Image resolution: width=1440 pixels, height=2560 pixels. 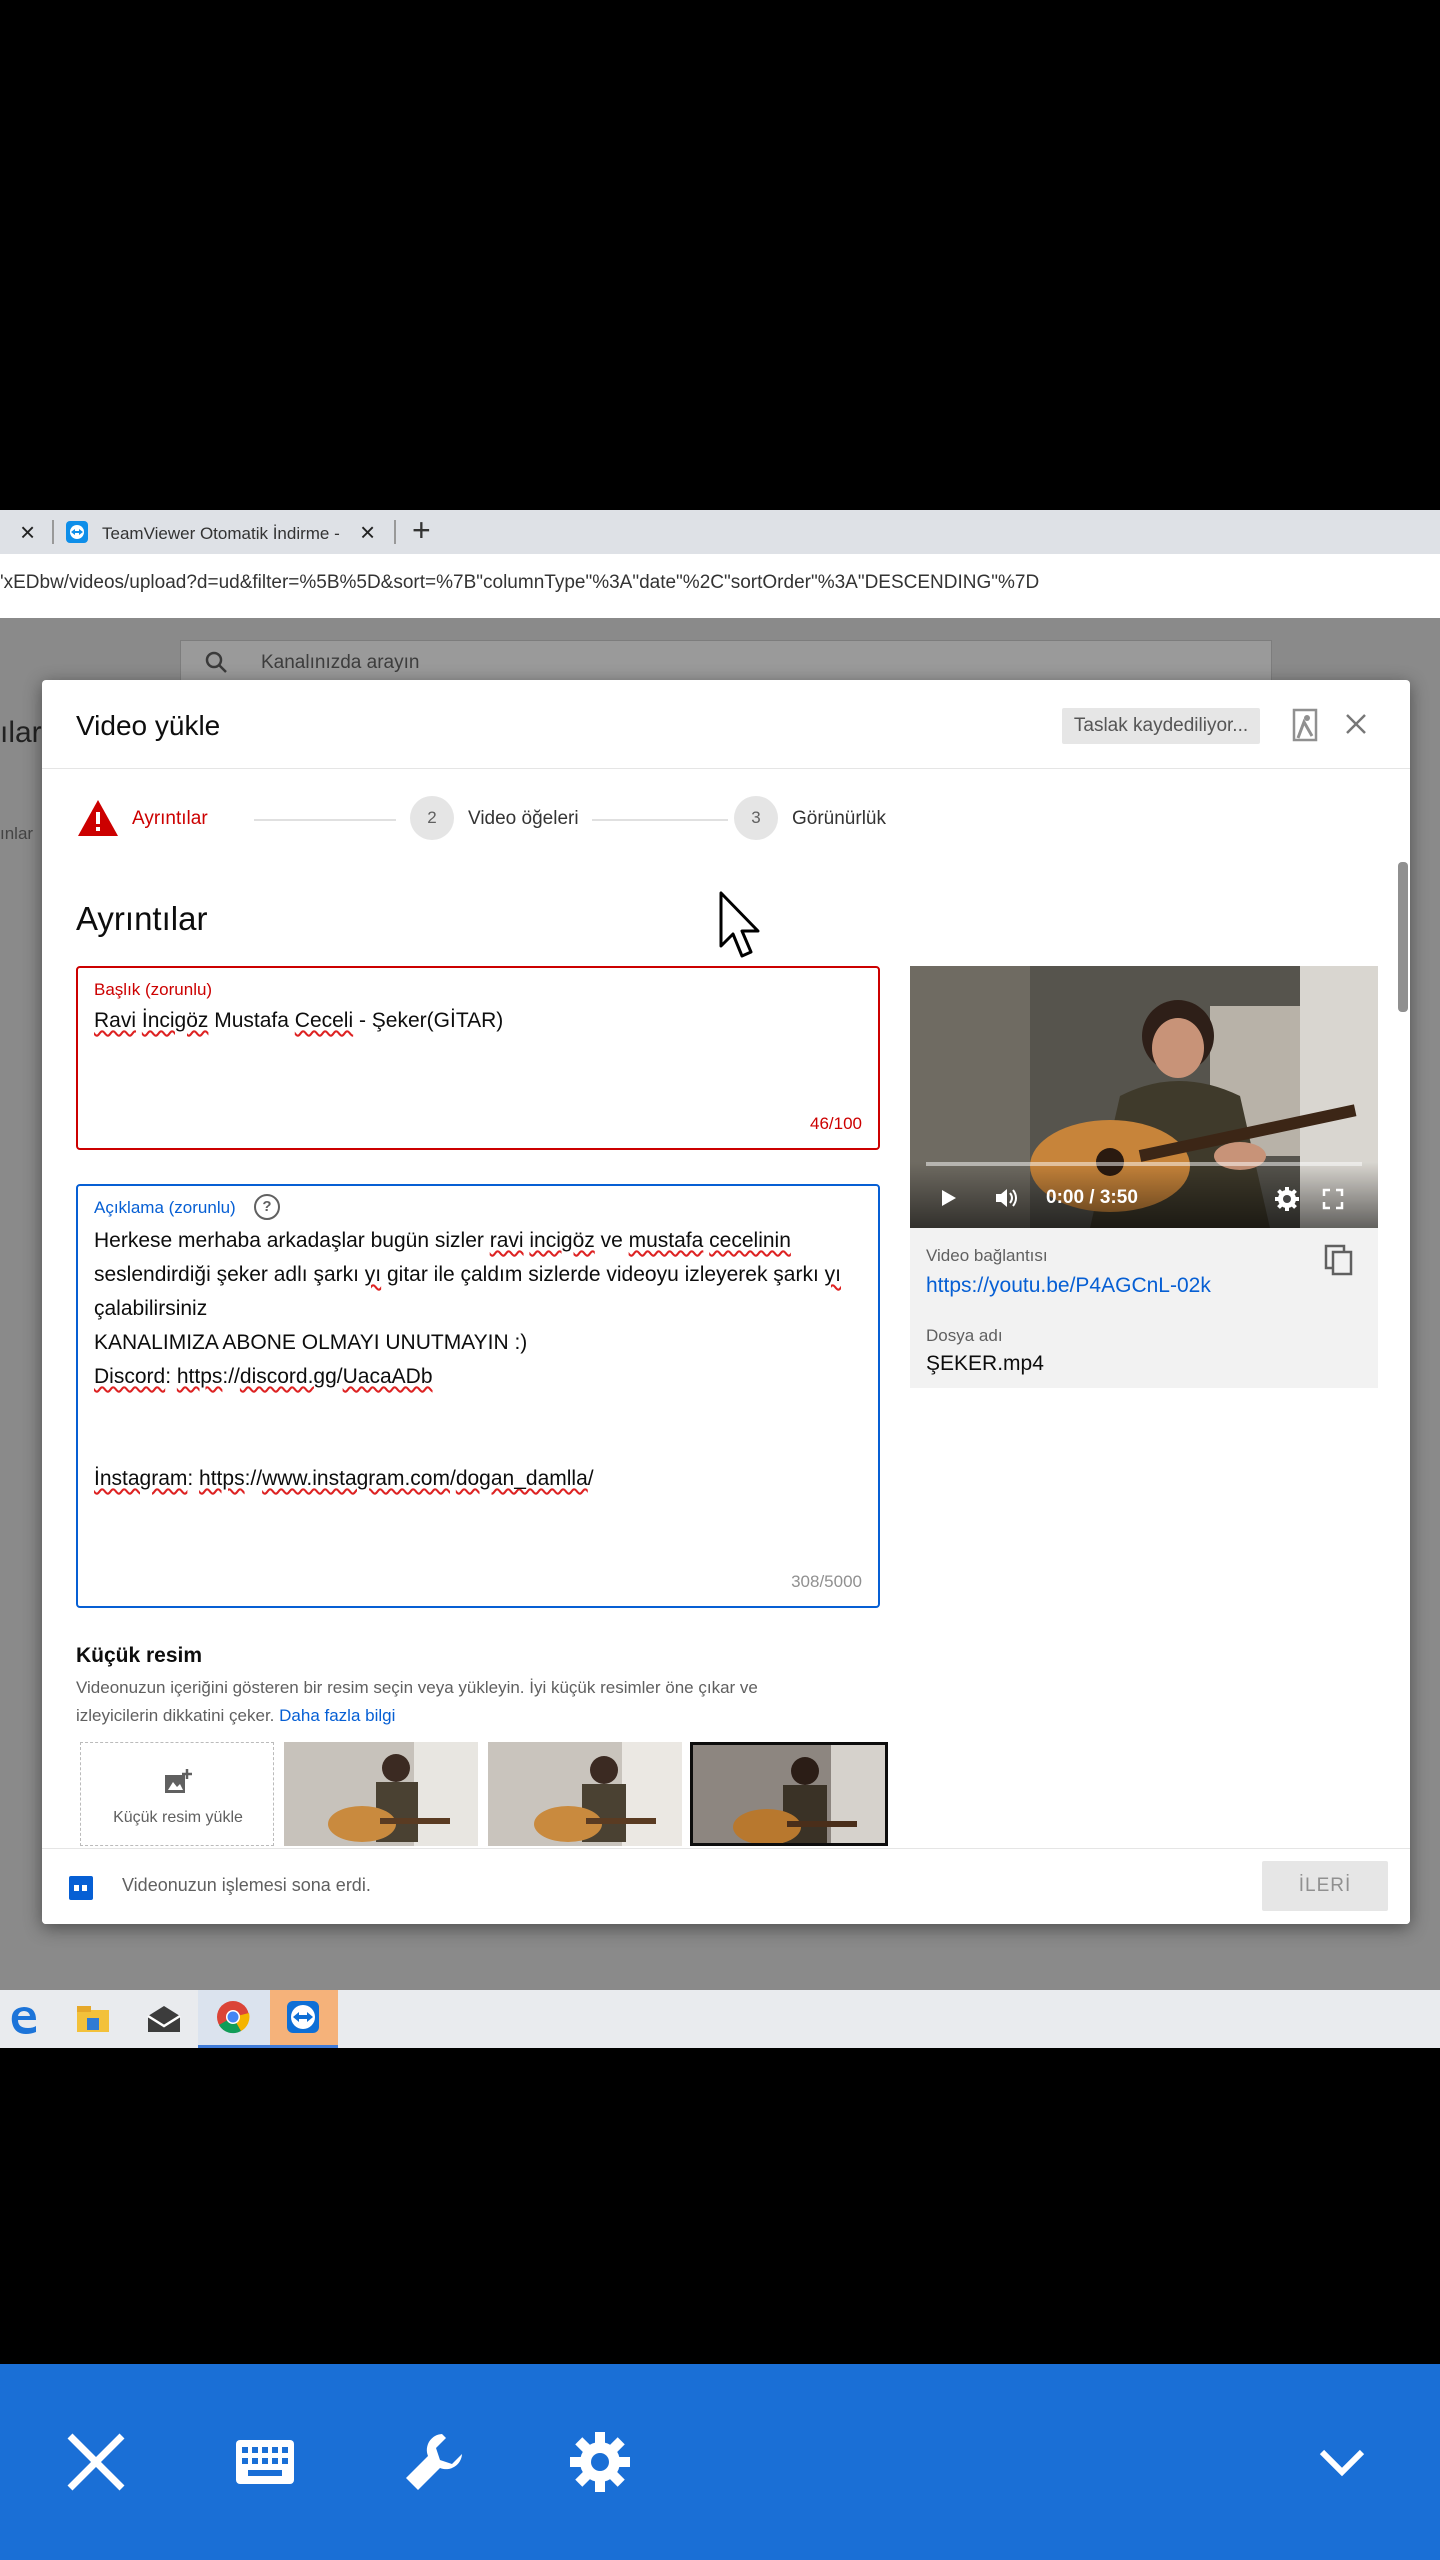 I want to click on title-text: - Şeker(GİTAR), so click(x=428, y=1020).